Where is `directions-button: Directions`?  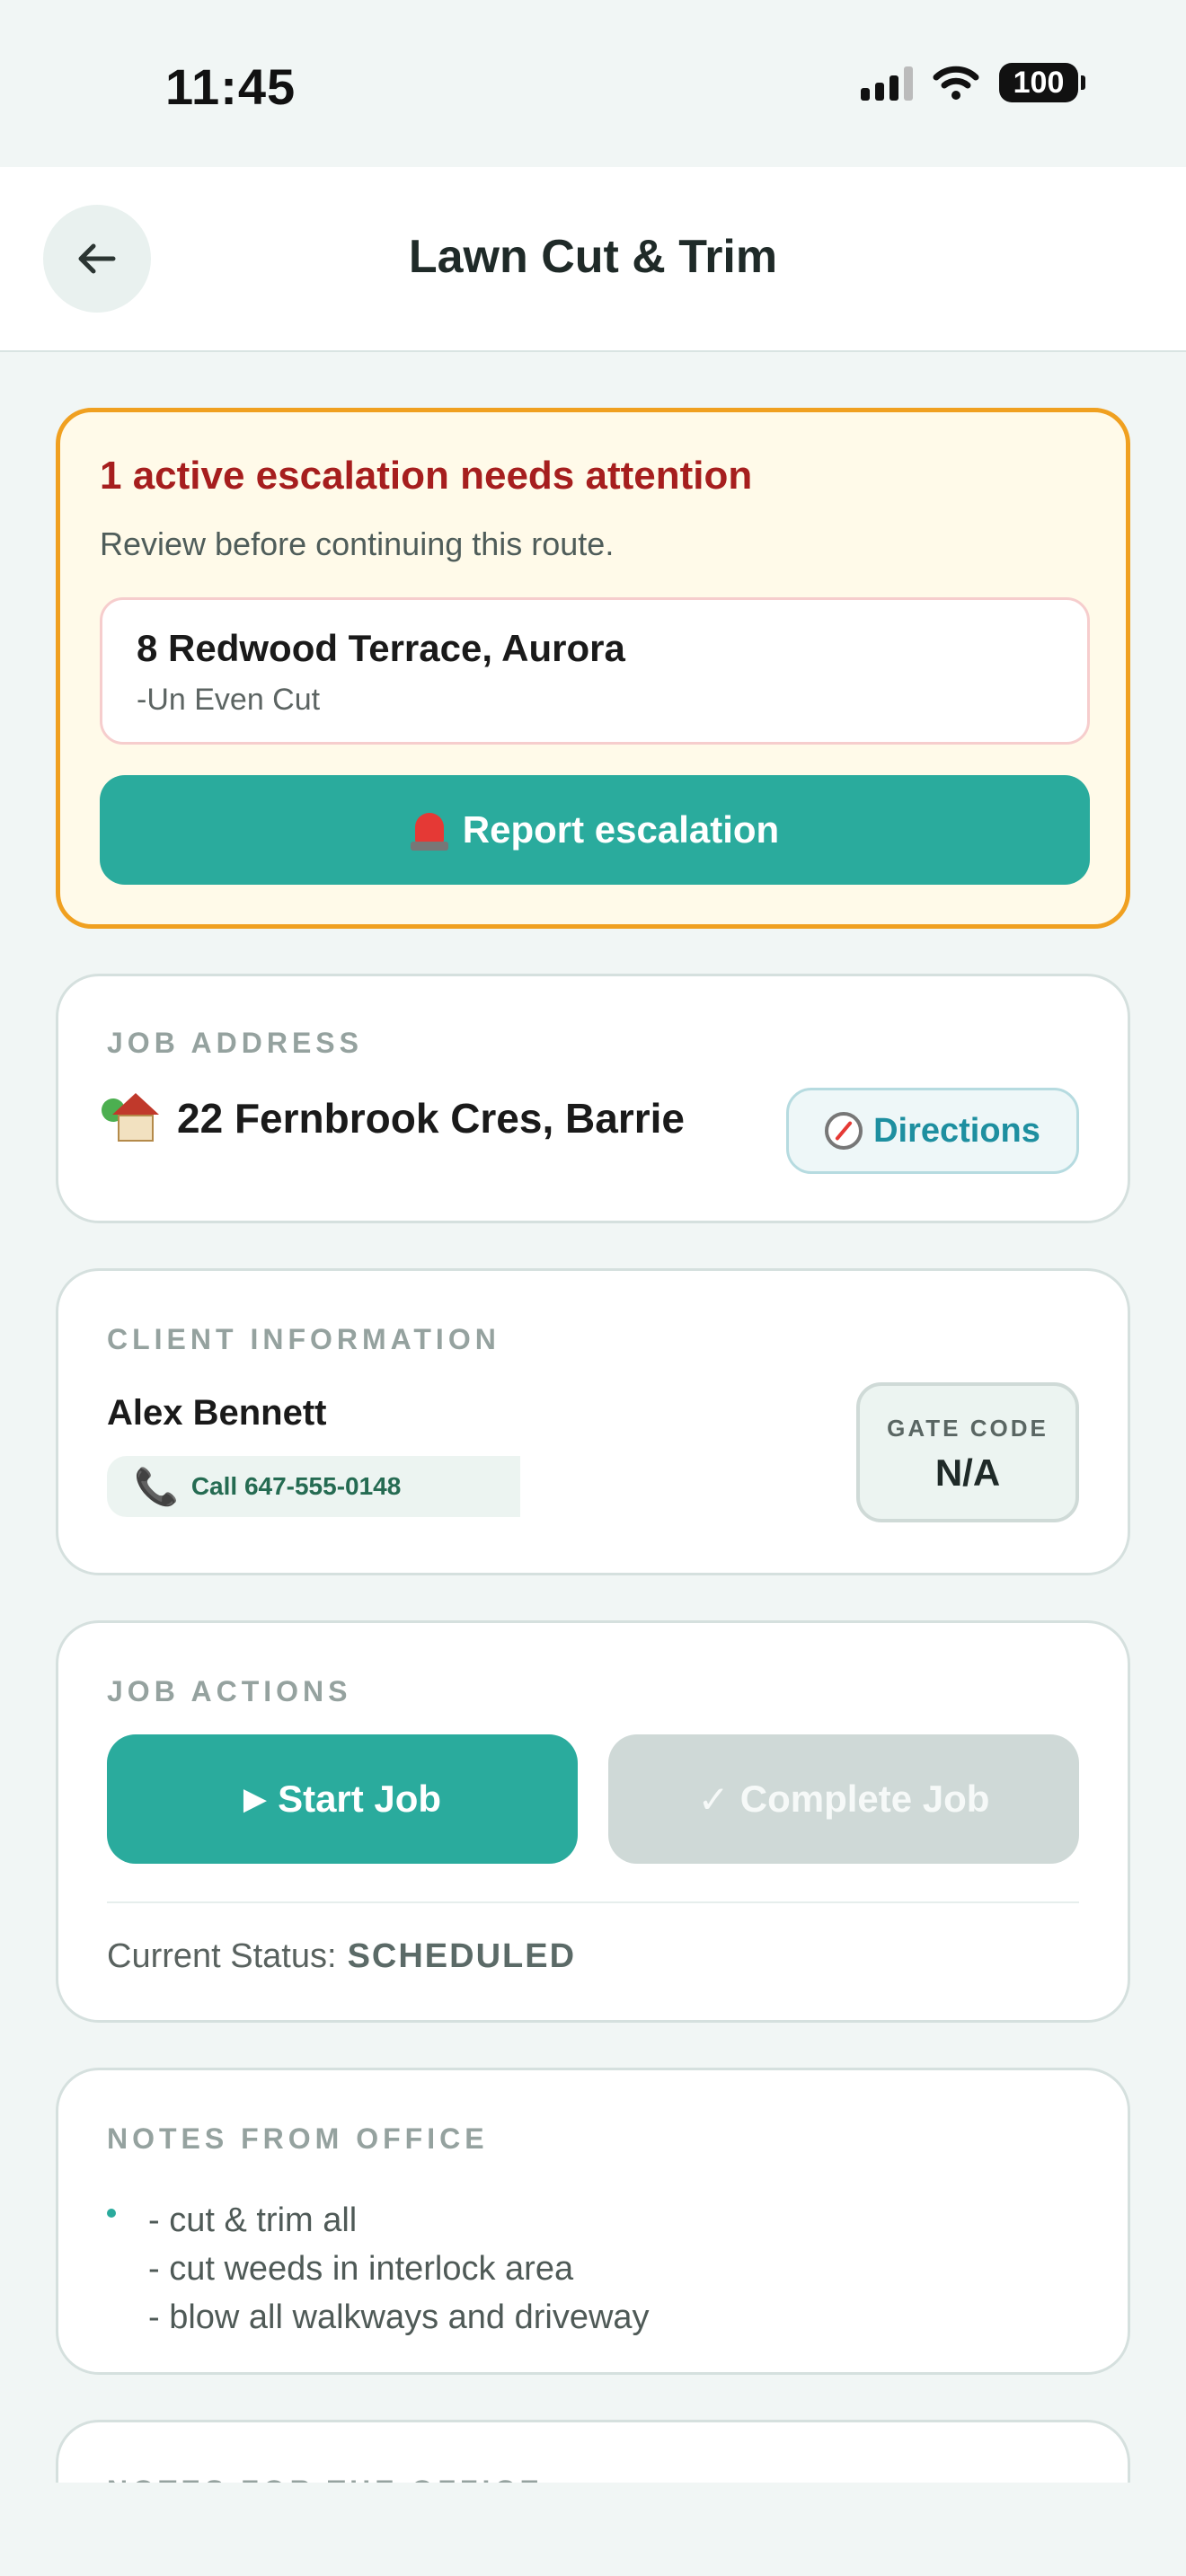 directions-button: Directions is located at coordinates (932, 1131).